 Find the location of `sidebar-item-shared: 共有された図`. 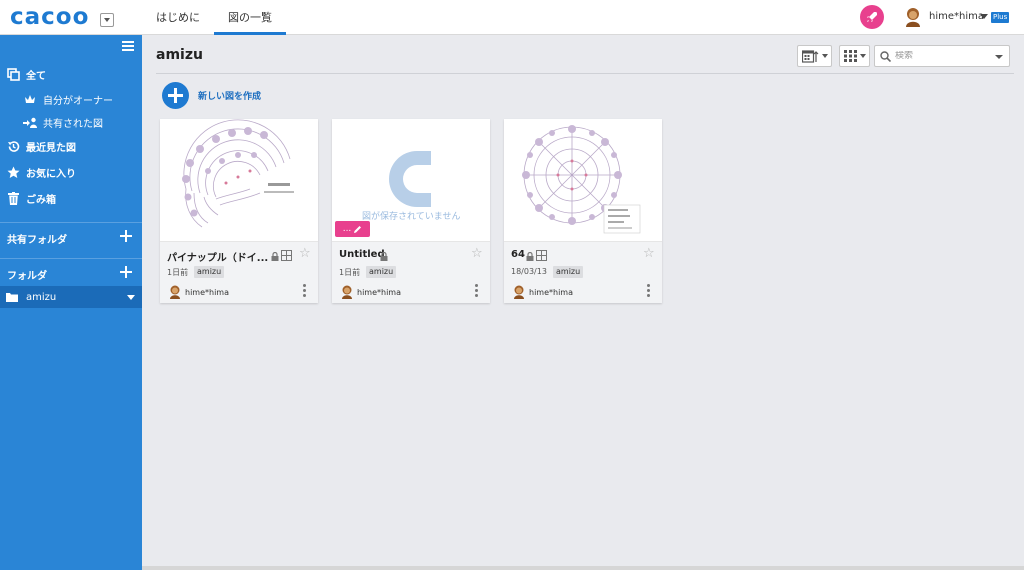

sidebar-item-shared: 共有された図 is located at coordinates (71, 122).